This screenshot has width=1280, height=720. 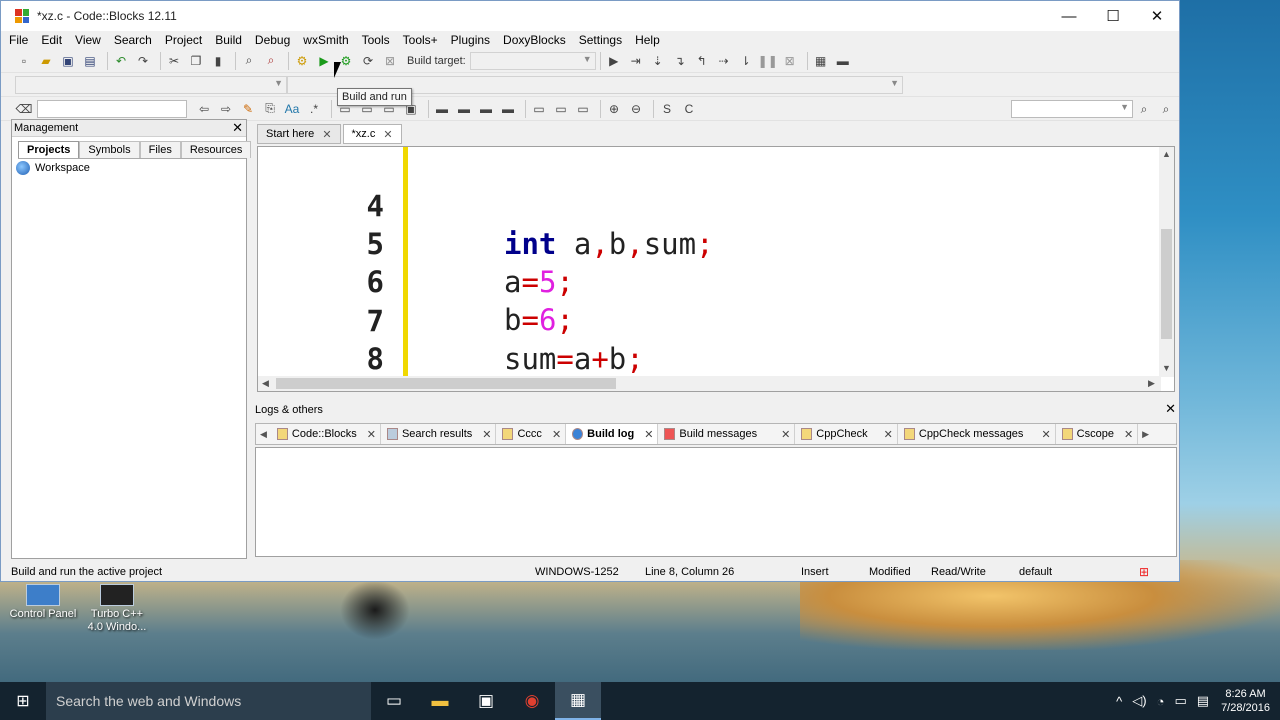 What do you see at coordinates (216, 149) in the screenshot?
I see `tab-resources: Resources` at bounding box center [216, 149].